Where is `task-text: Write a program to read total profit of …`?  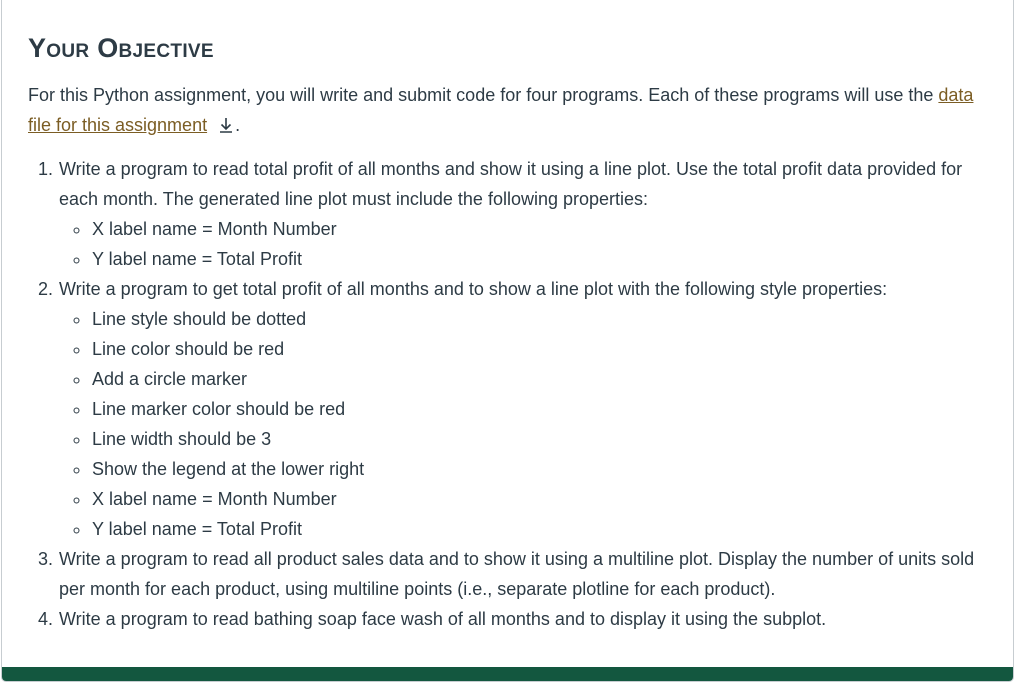
task-text: Write a program to read total profit of … is located at coordinates (511, 184).